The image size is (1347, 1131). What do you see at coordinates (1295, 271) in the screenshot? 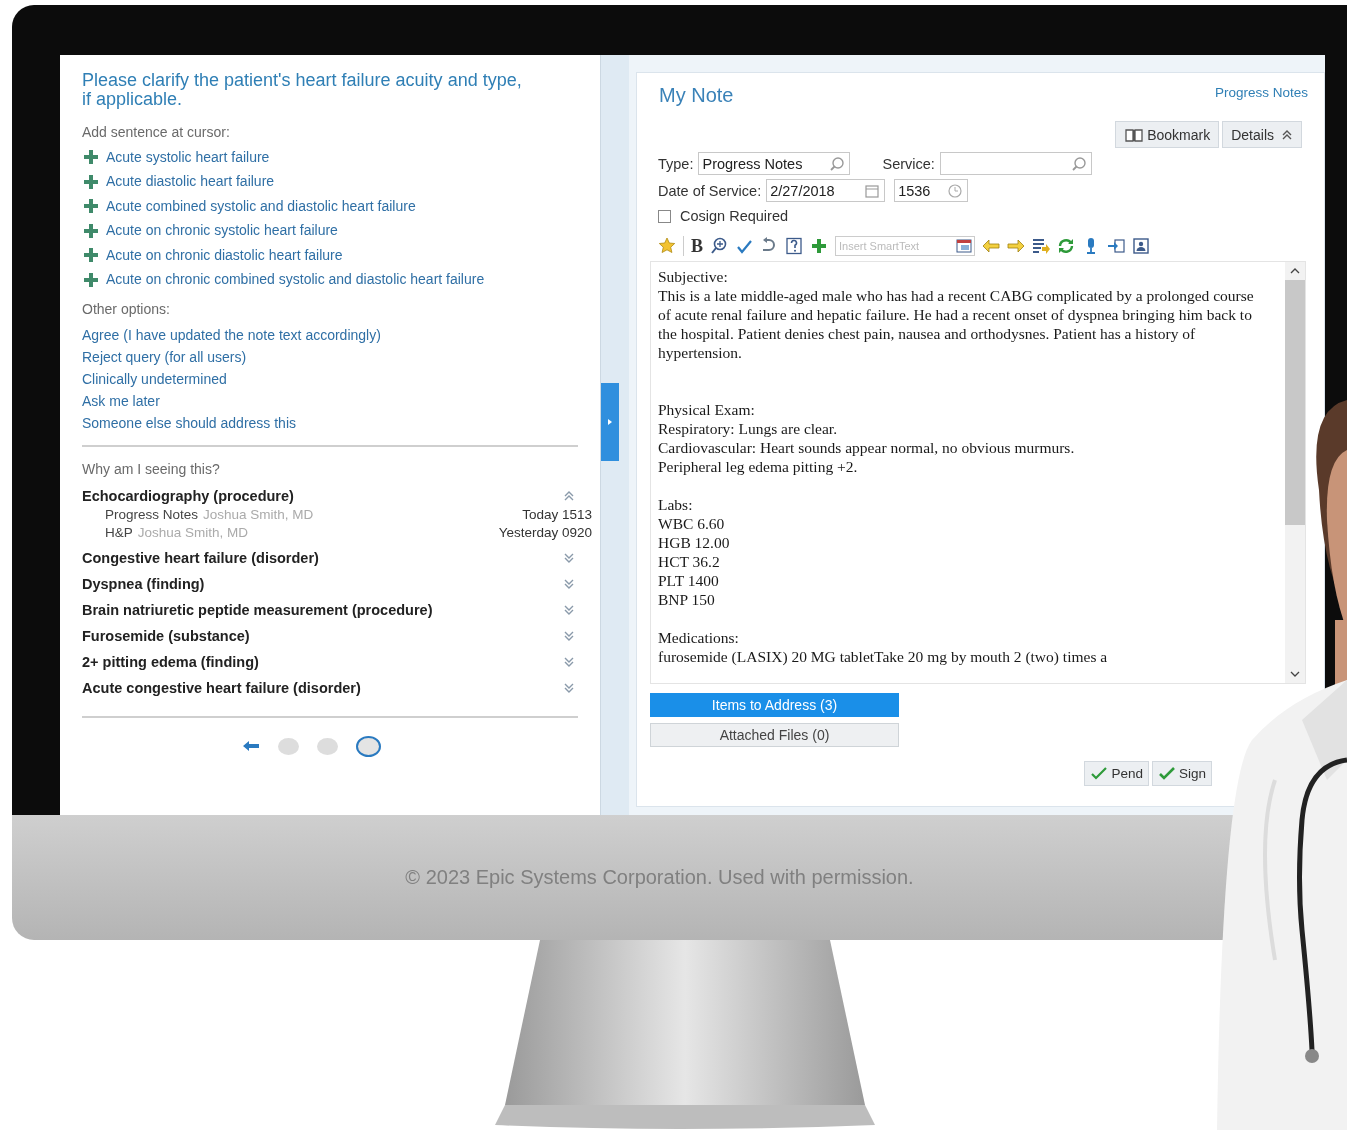
I see `scroll-up-icon` at bounding box center [1295, 271].